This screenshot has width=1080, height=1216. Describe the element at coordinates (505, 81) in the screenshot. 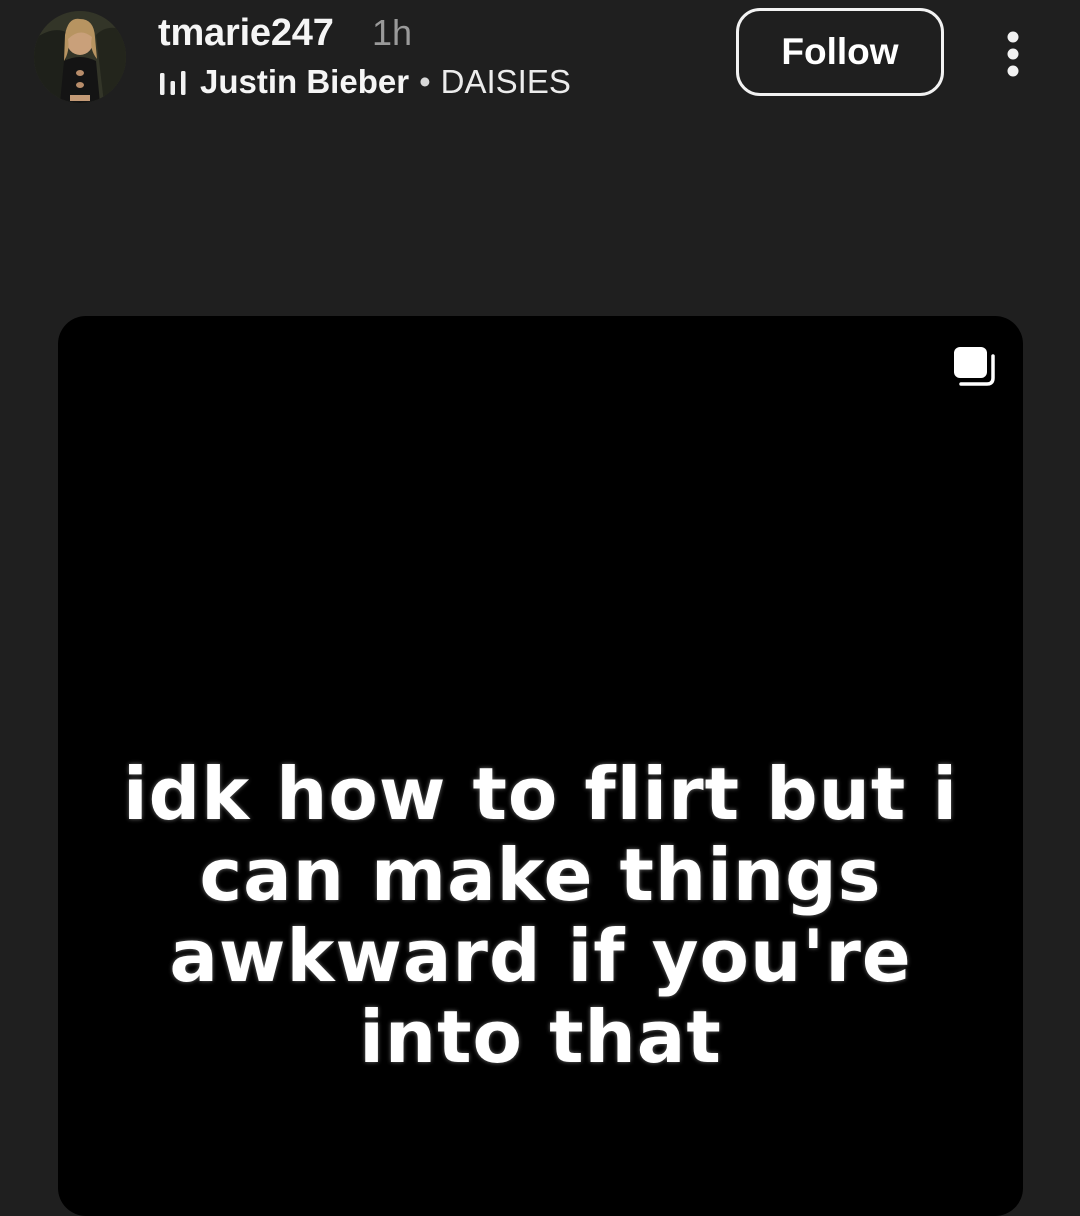

I see `music-song-title: DAISIES` at that location.